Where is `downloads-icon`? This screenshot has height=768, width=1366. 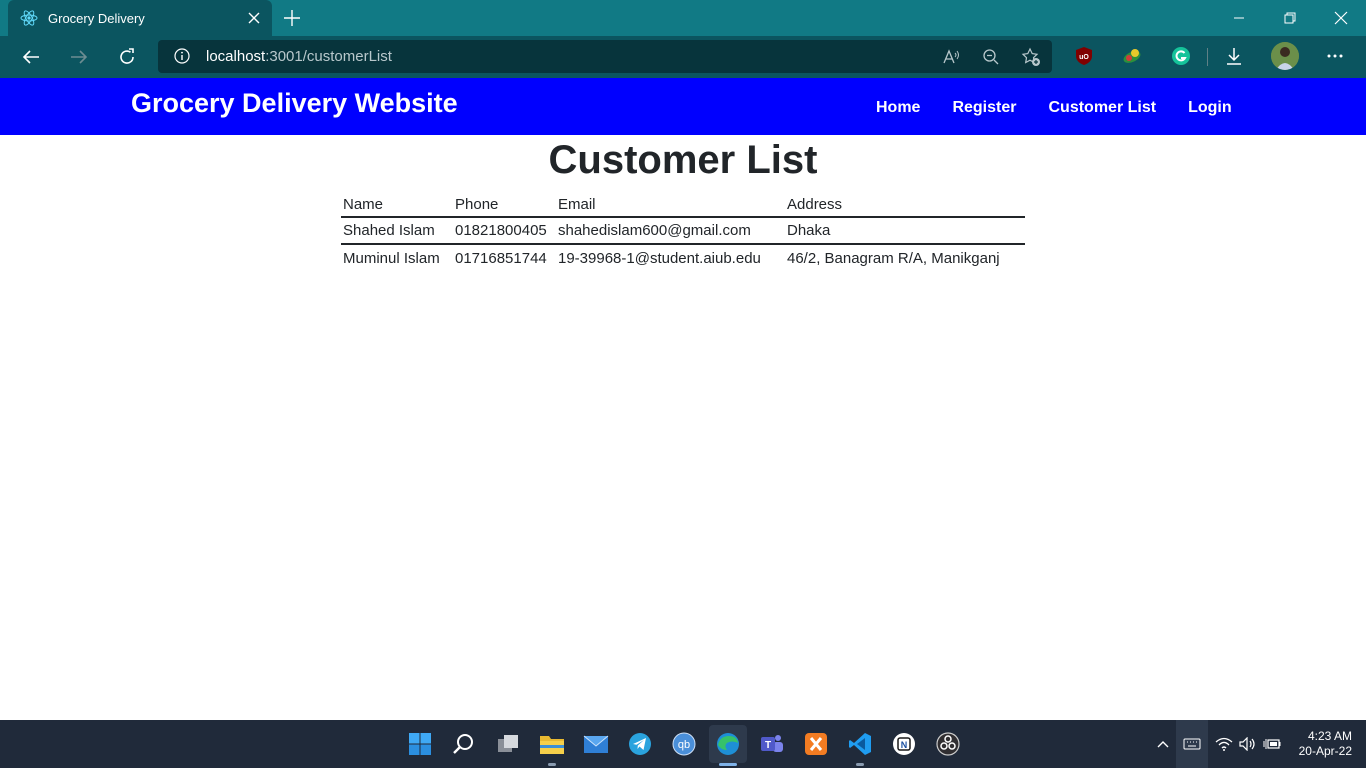 downloads-icon is located at coordinates (1234, 56).